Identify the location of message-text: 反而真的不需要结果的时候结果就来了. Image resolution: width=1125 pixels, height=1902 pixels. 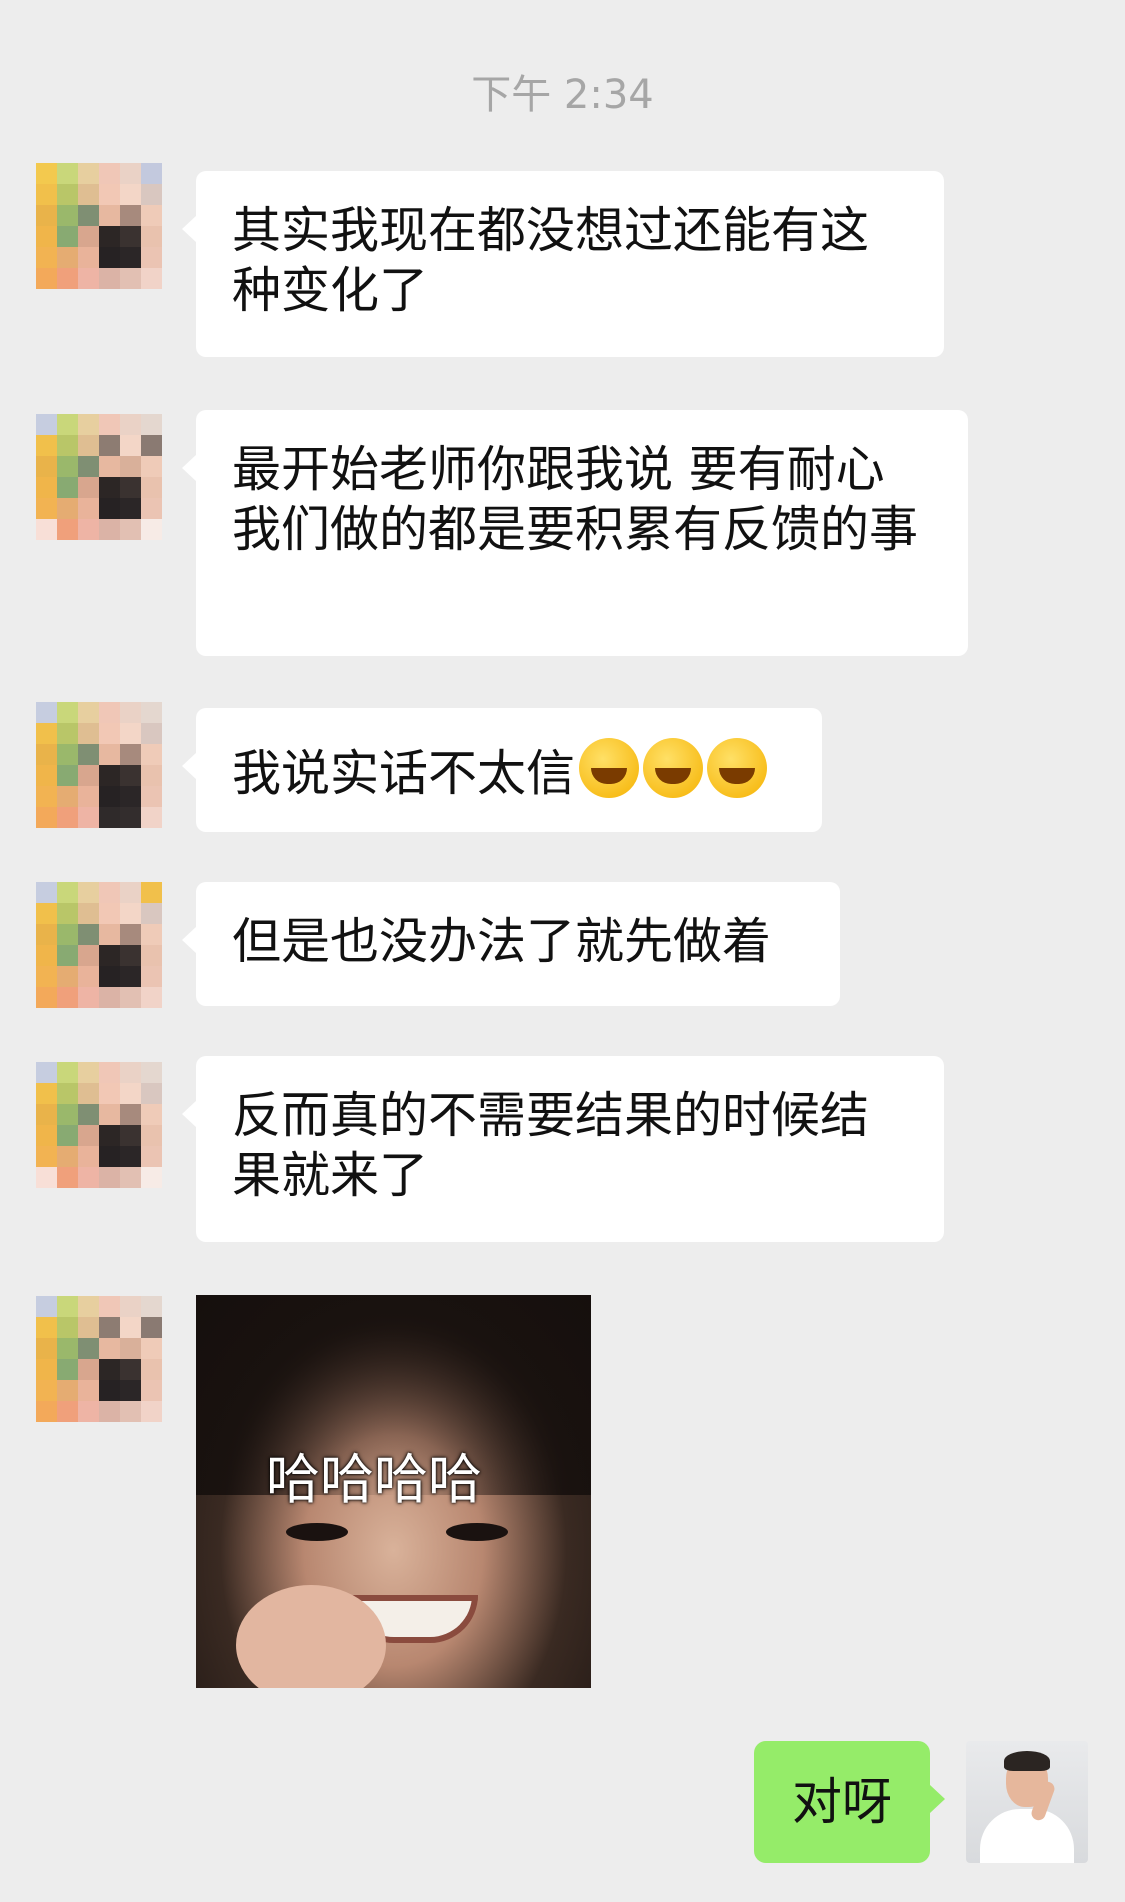
(551, 1145).